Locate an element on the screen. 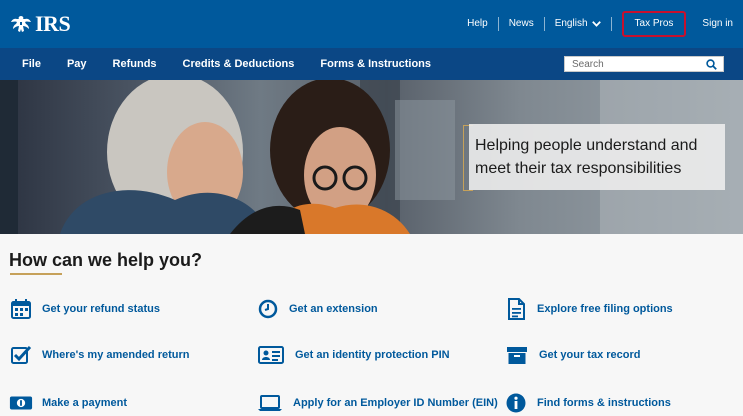 This screenshot has width=743, height=416. nav-credits-deductions: Credits & Deductions is located at coordinates (239, 64).